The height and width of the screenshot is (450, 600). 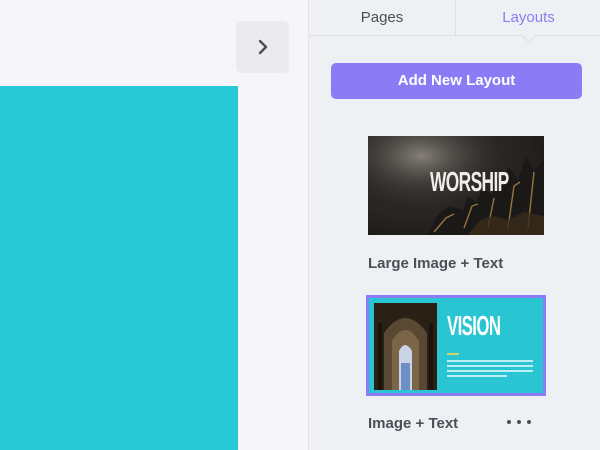 I want to click on tab-pages: Pages, so click(x=382, y=18).